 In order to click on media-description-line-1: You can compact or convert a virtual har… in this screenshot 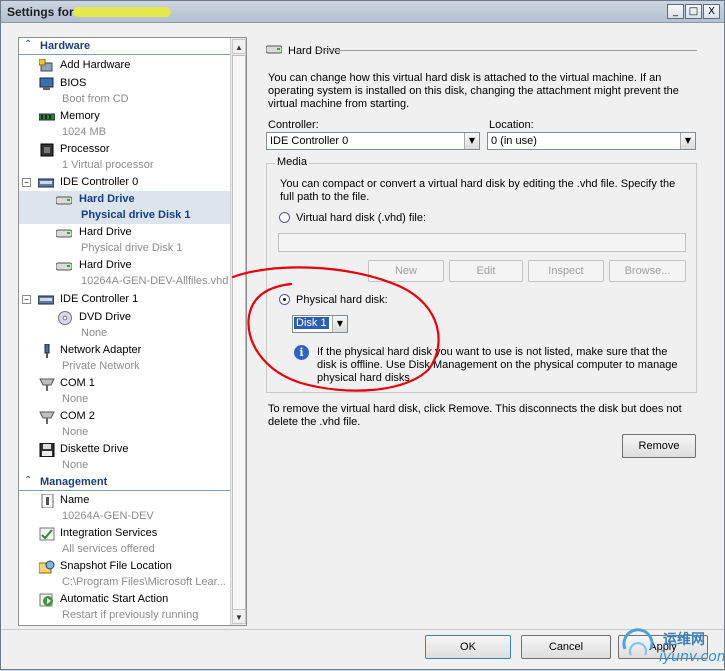, I will do `click(478, 184)`.